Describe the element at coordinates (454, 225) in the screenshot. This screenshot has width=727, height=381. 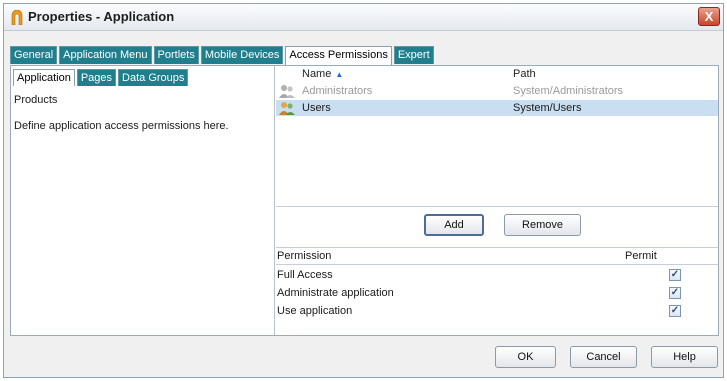
I see `add-button: Add` at that location.